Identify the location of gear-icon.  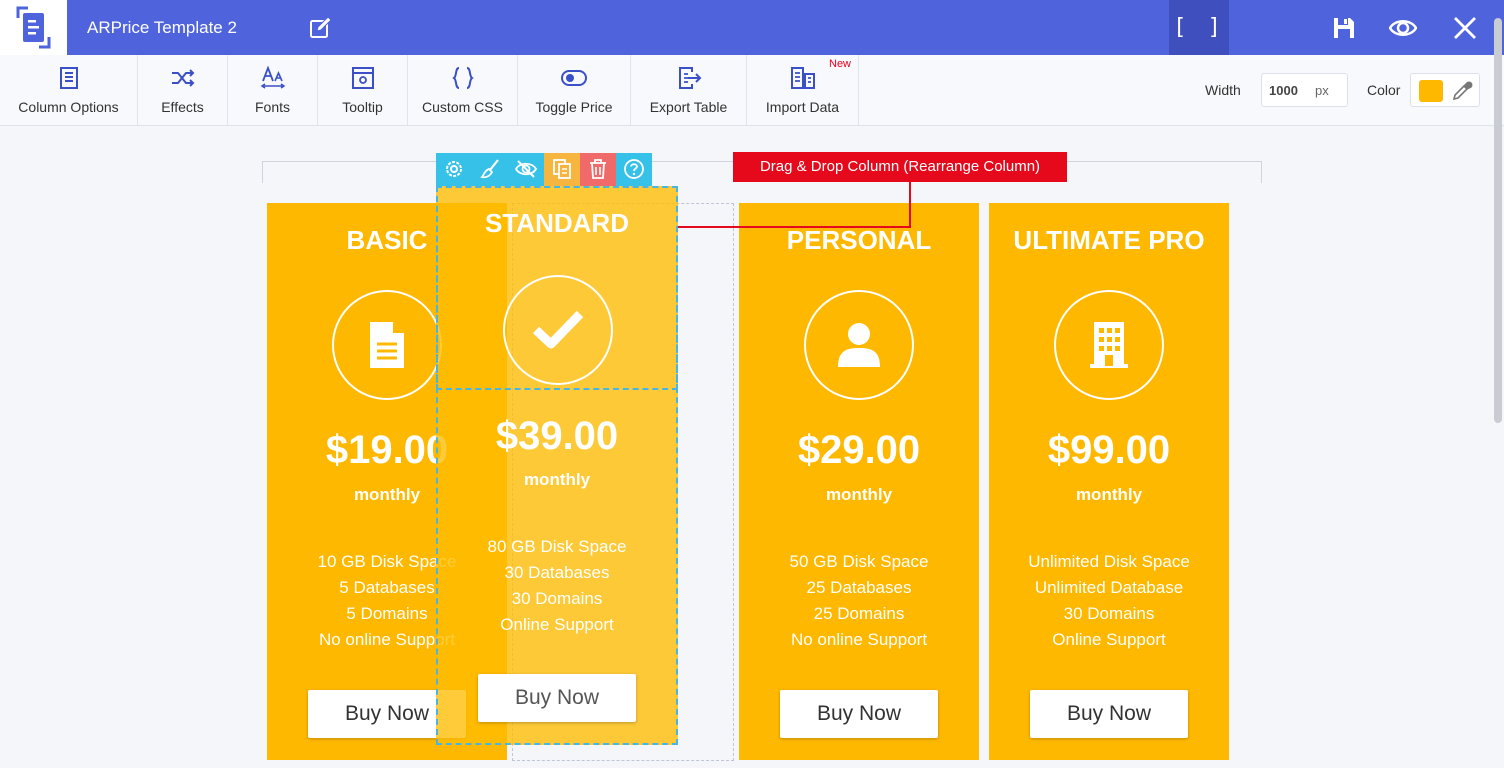
(454, 169).